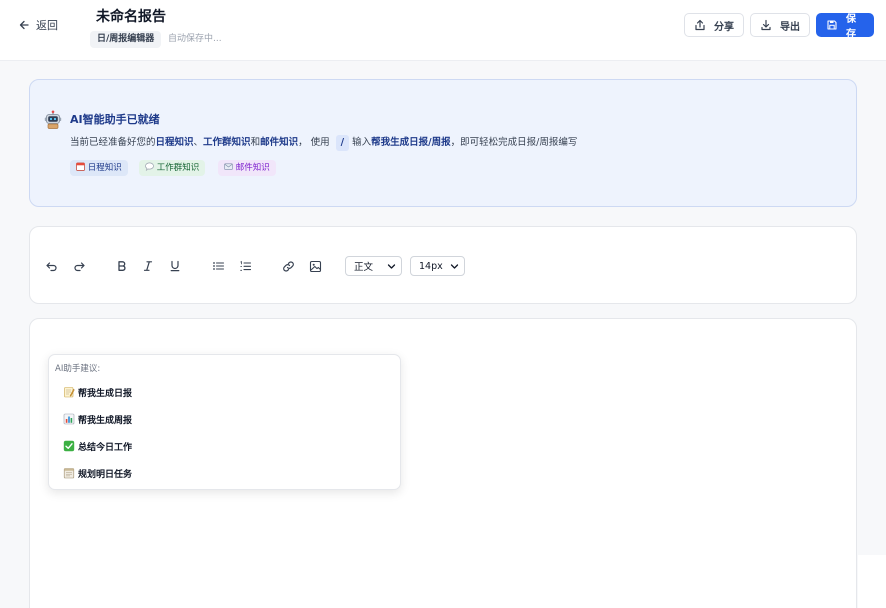 This screenshot has height=608, width=886. Describe the element at coordinates (131, 16) in the screenshot. I see `page-title: 未命名报告` at that location.